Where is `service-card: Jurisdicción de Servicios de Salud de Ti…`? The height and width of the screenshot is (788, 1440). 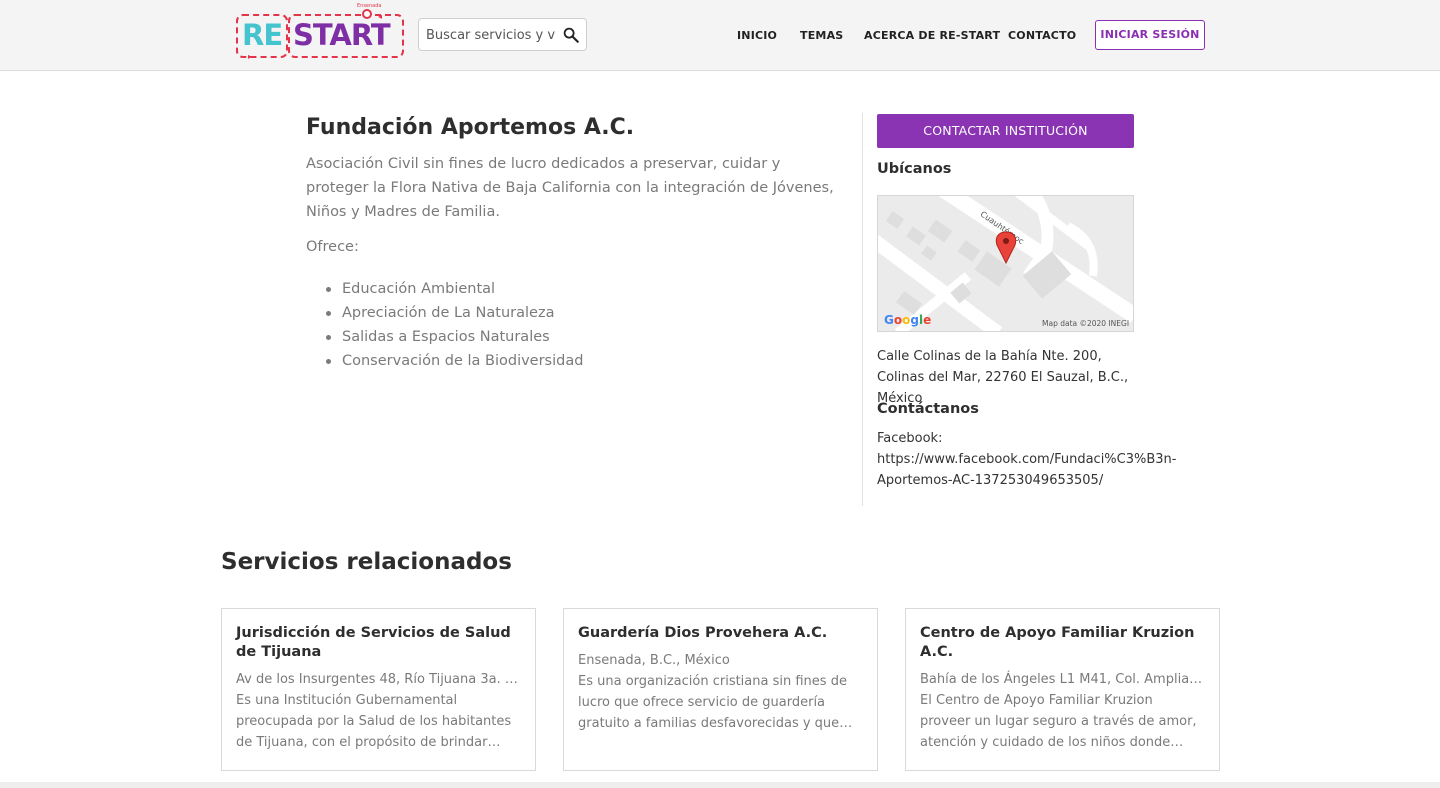 service-card: Jurisdicción de Servicios de Salud de Ti… is located at coordinates (378, 689).